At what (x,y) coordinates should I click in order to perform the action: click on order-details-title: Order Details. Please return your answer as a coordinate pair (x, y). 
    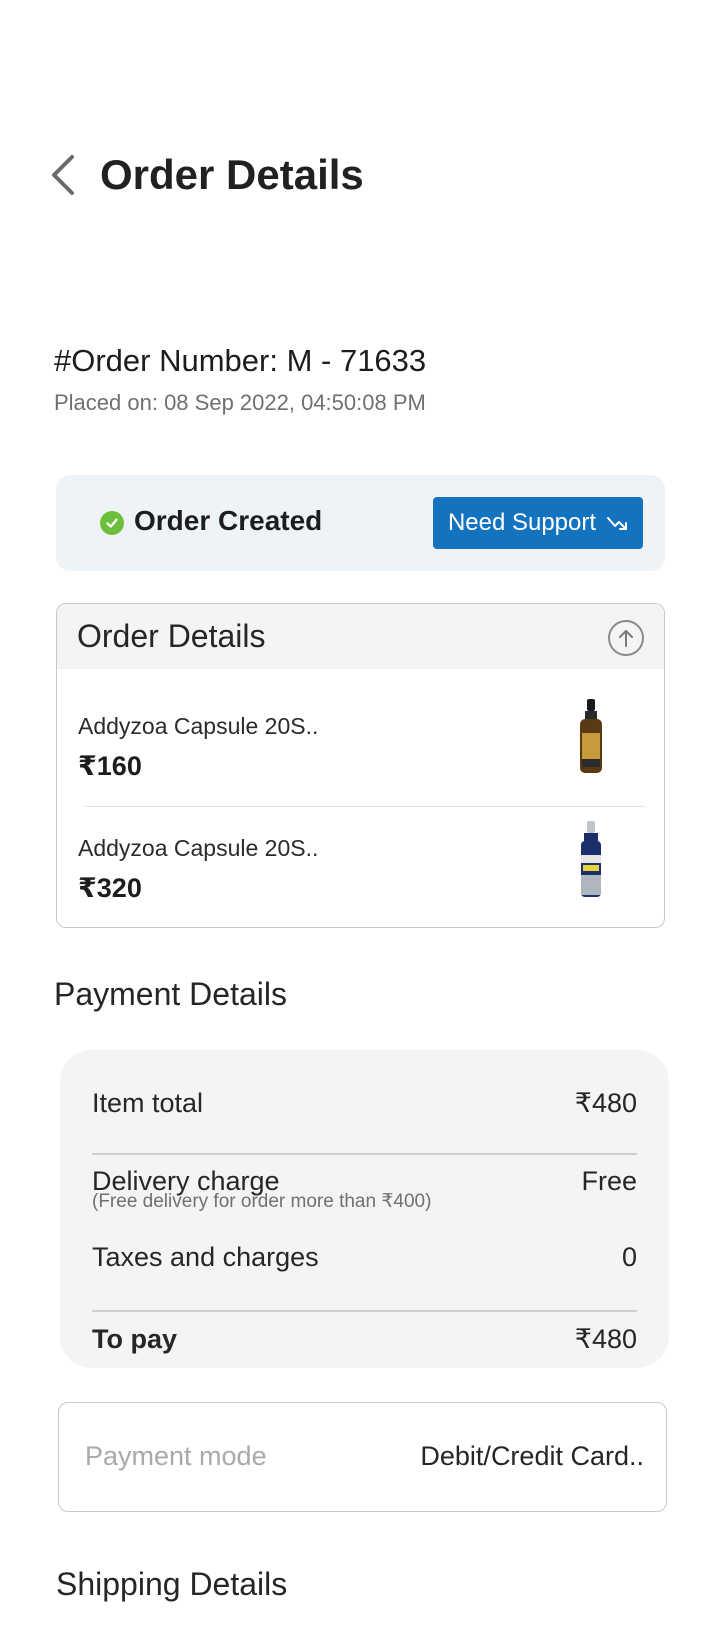
    Looking at the image, I should click on (171, 636).